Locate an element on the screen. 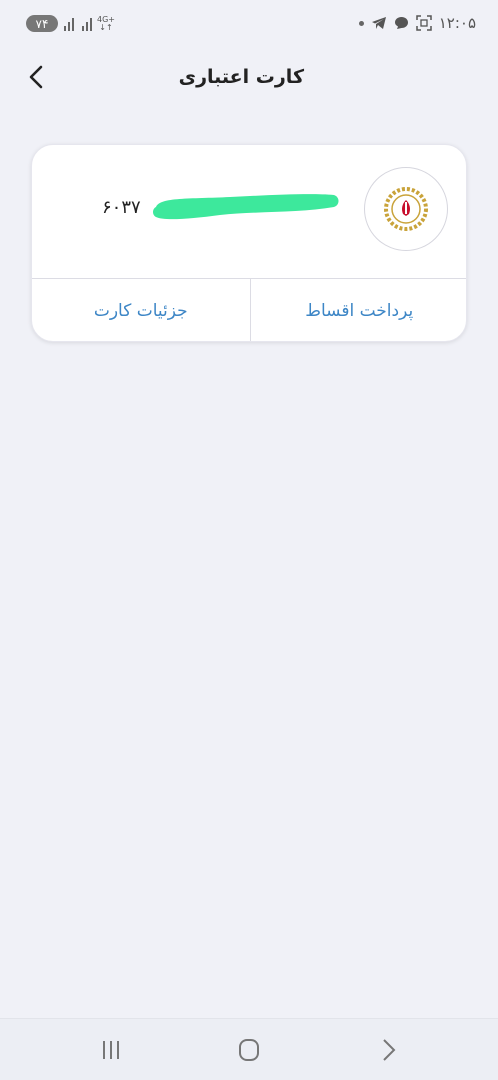 This screenshot has height=1080, width=498. header: کارت اعتباری is located at coordinates (249, 80).